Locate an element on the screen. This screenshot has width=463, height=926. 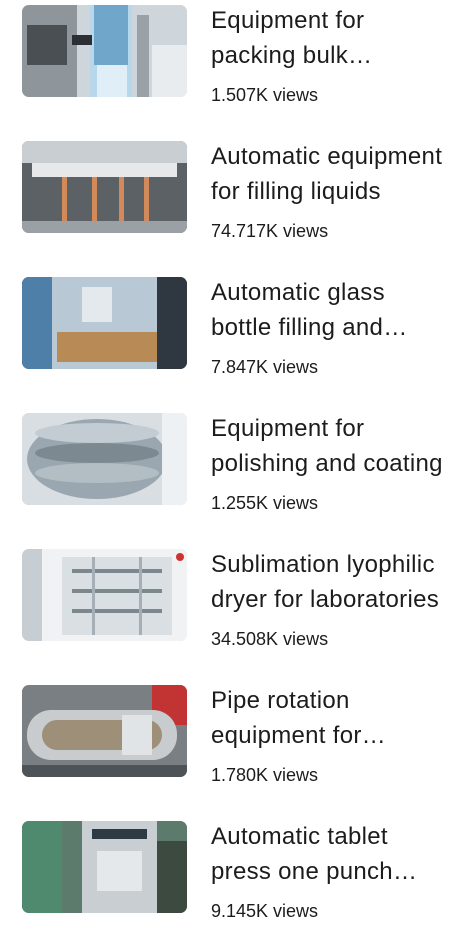
video-title: Equipment for polishing and coating is located at coordinates (329, 446).